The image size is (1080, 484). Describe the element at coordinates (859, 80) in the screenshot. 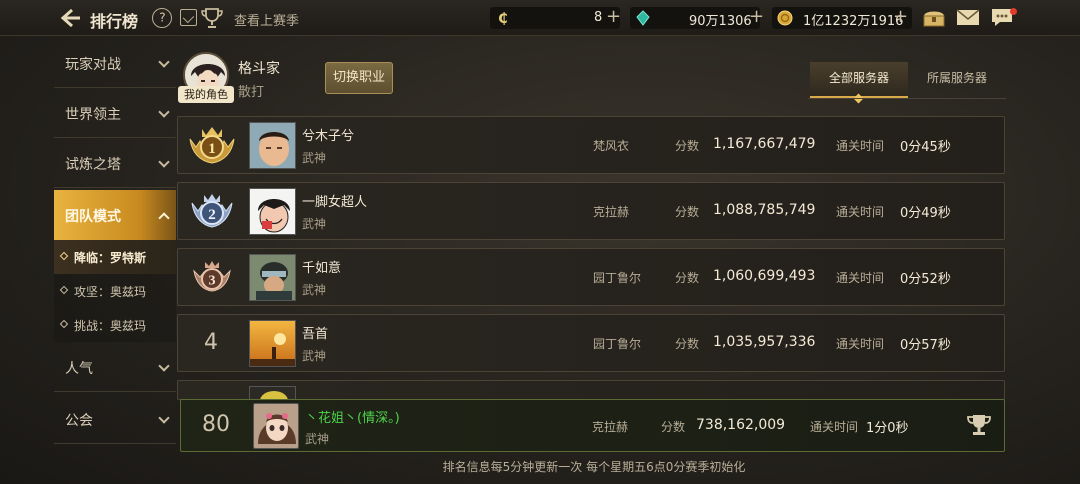

I see `tab-all-servers: 全部服务器` at that location.